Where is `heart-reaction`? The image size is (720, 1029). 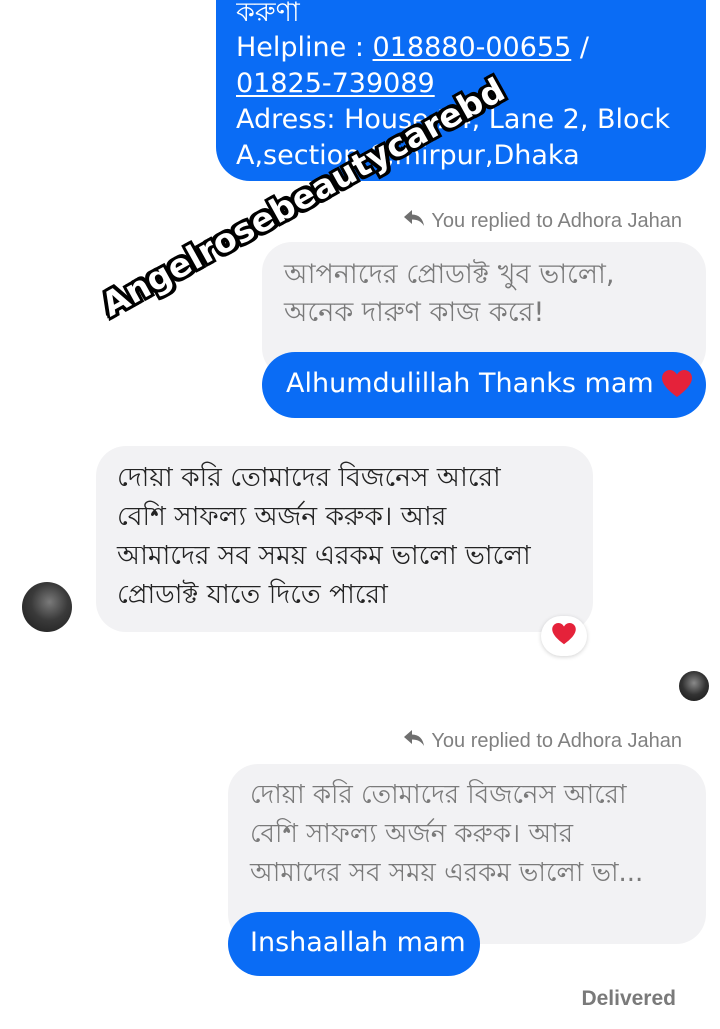
heart-reaction is located at coordinates (564, 636).